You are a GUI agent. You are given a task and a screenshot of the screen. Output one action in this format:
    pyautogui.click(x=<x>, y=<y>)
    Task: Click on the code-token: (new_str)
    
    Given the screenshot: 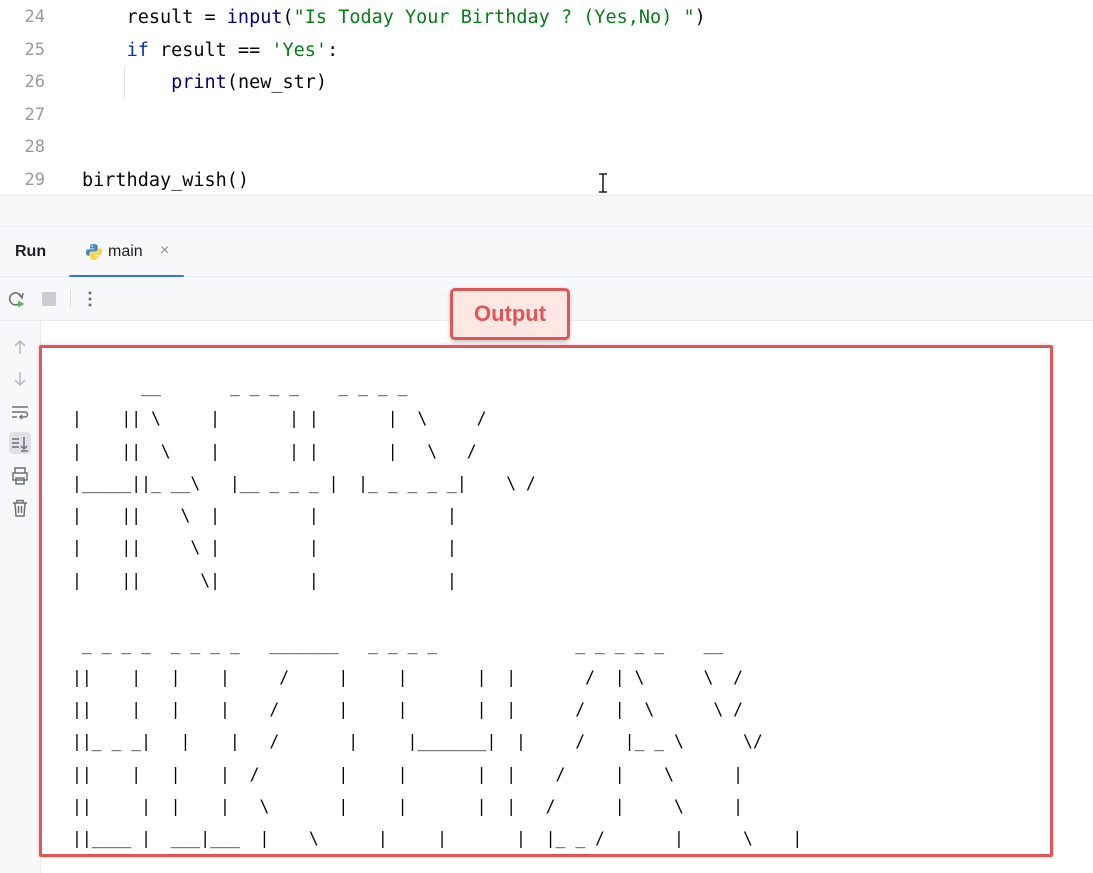 What is the action you would take?
    pyautogui.click(x=277, y=83)
    